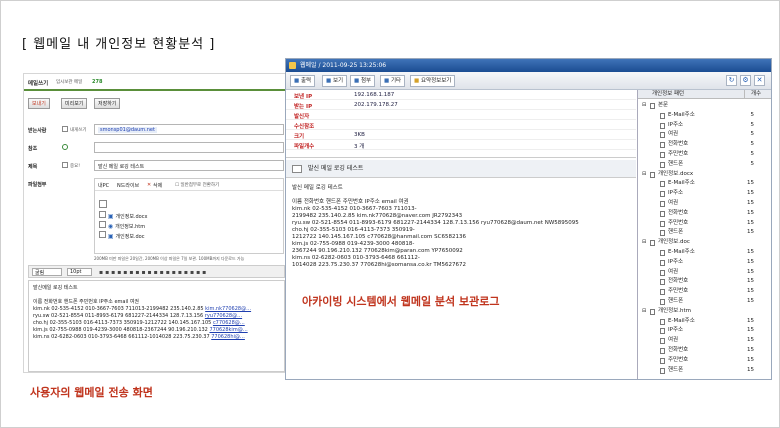 The image size is (780, 428). I want to click on delete-icon: ✕, so click(149, 185).